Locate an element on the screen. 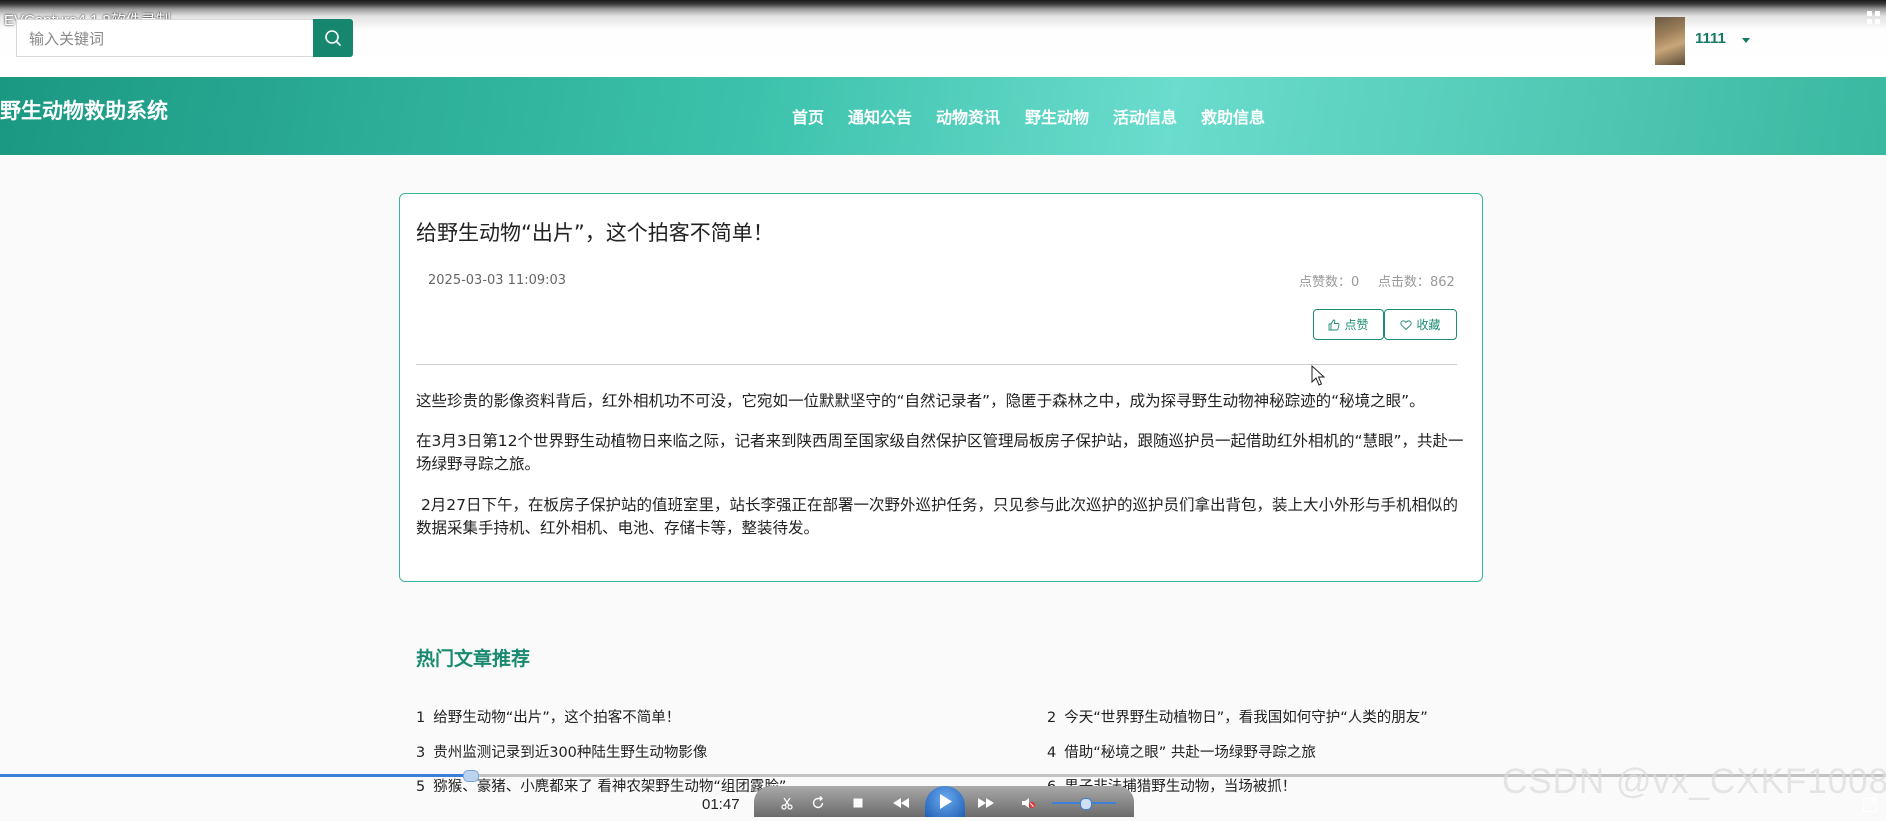 The width and height of the screenshot is (1886, 821). hot-article-item: 4 借助“秘境之眼” 共赴一场绿野寻踪之旅 is located at coordinates (1181, 751).